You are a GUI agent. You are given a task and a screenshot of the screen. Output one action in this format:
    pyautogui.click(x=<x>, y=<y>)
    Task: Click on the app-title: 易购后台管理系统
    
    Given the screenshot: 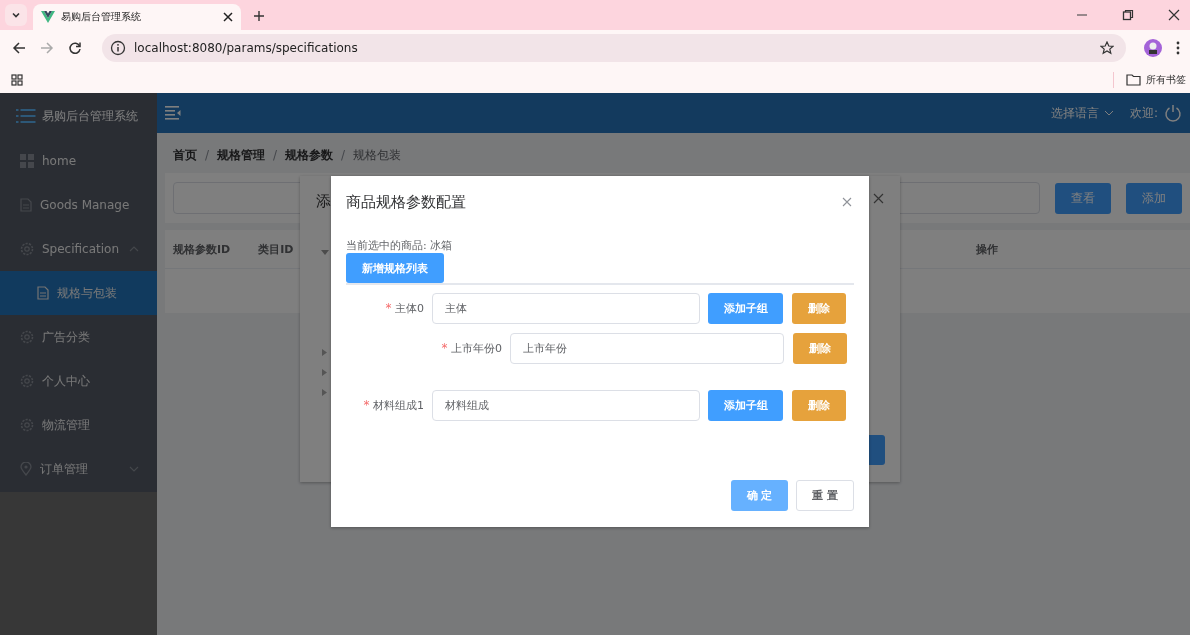 What is the action you would take?
    pyautogui.click(x=90, y=116)
    